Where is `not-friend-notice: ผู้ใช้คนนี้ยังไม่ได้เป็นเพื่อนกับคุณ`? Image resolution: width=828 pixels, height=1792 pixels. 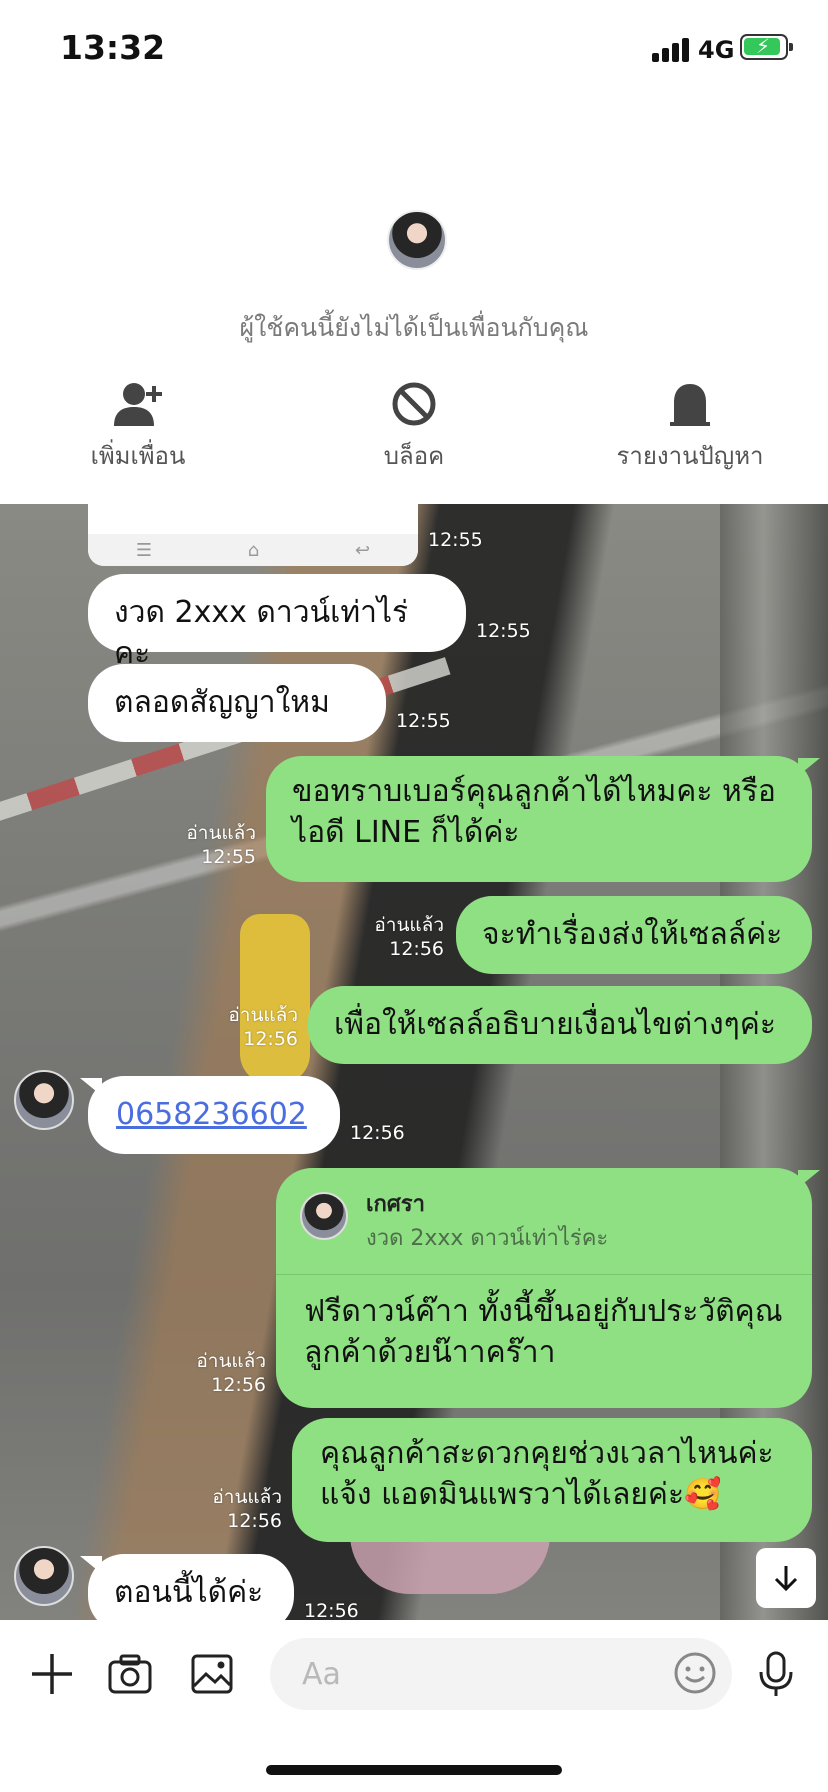
not-friend-notice: ผู้ใช้คนนี้ยังไม่ได้เป็นเพื่อนกับคุณ is located at coordinates (414, 327).